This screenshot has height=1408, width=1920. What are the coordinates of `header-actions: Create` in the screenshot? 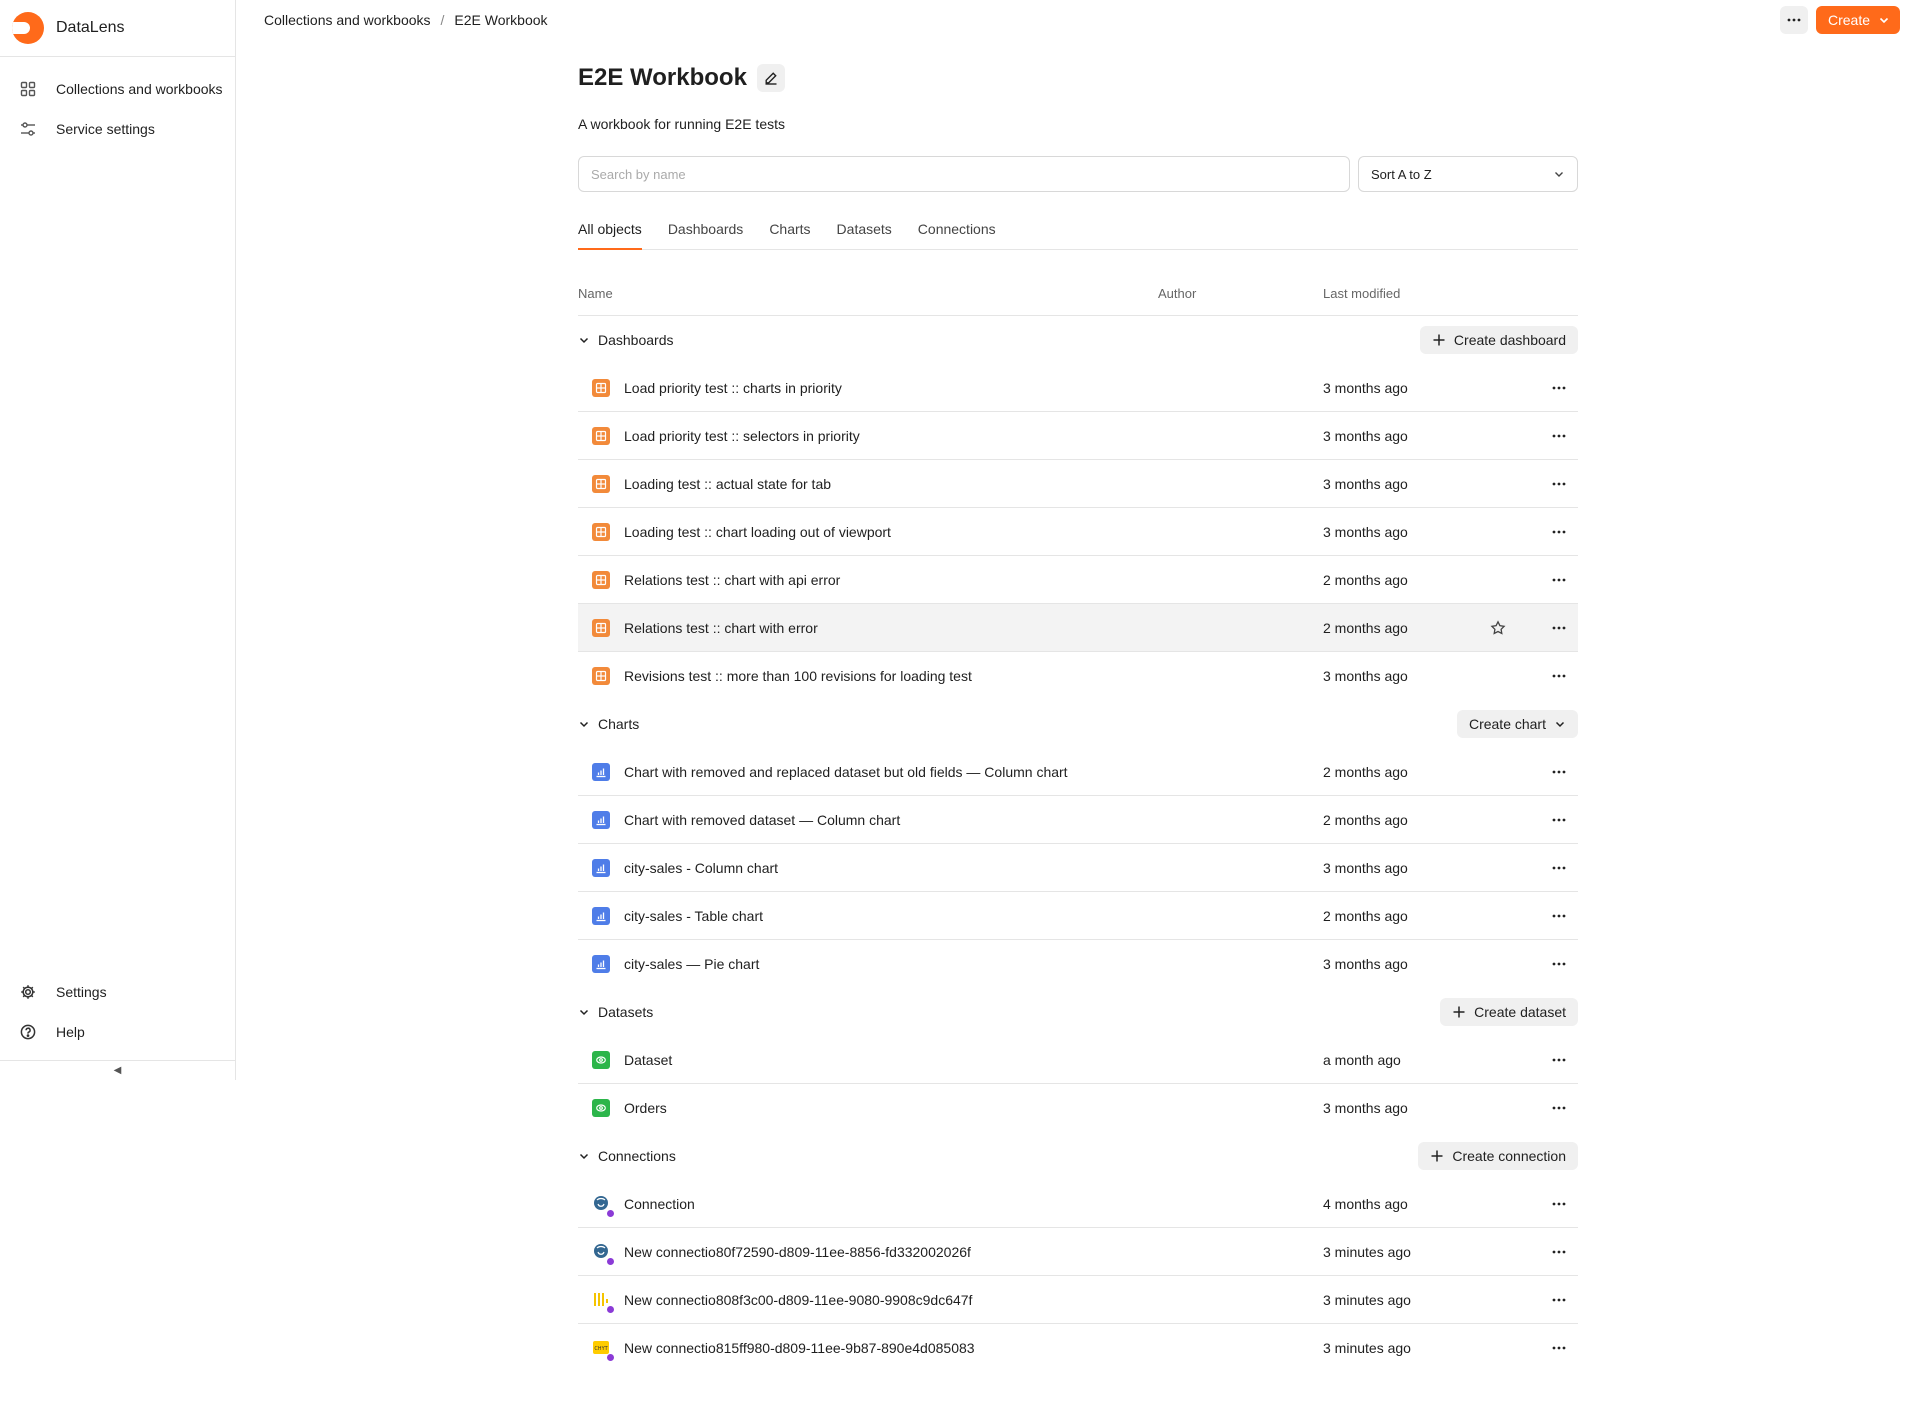 It's located at (1839, 20).